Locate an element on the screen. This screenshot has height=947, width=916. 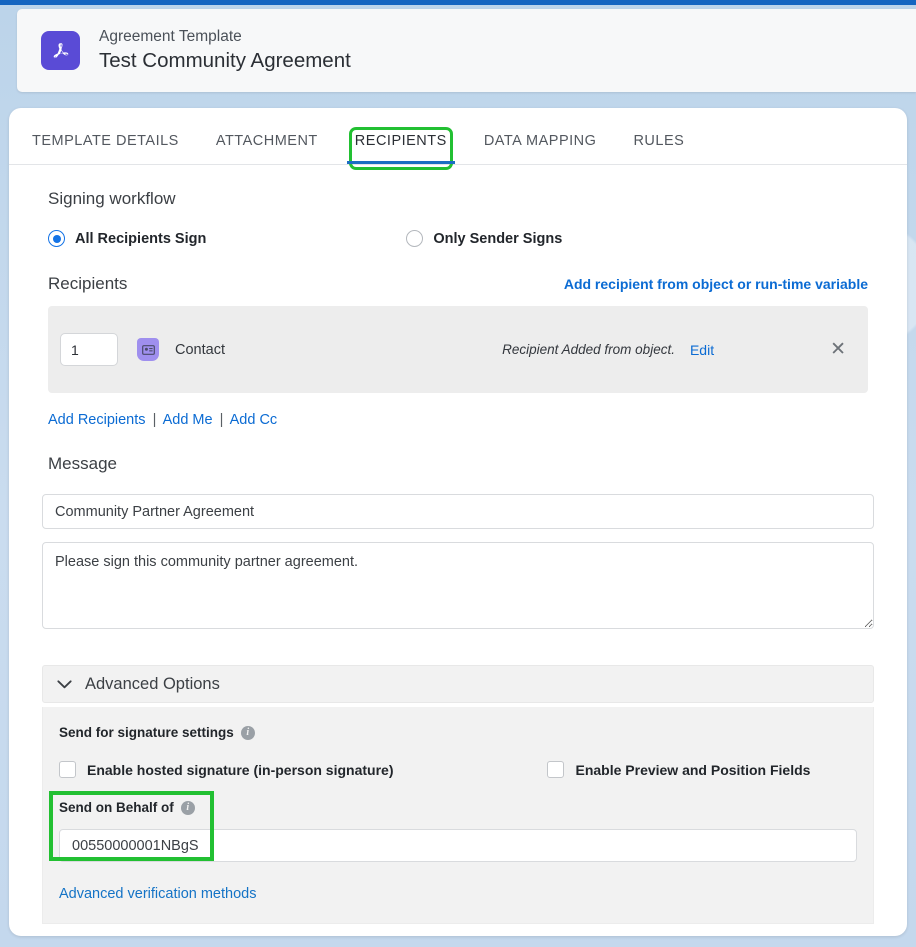
signing-workflow-radio-group: All Recipients Sign Only Sender Signs is located at coordinates (462, 238).